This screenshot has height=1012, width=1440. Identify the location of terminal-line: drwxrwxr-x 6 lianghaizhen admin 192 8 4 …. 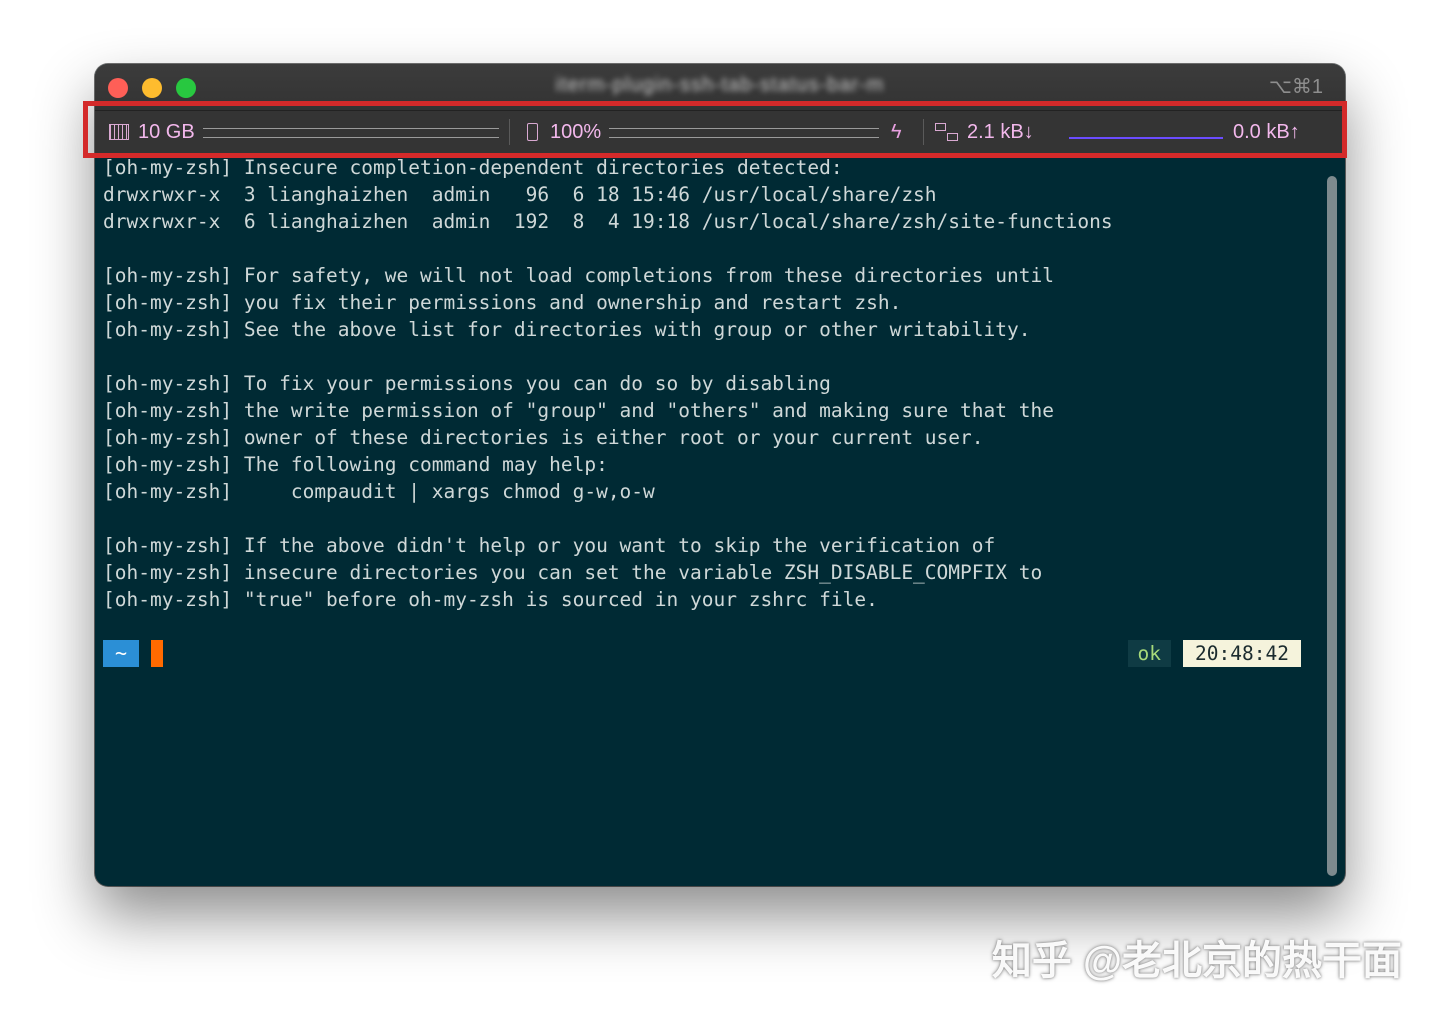
(608, 221).